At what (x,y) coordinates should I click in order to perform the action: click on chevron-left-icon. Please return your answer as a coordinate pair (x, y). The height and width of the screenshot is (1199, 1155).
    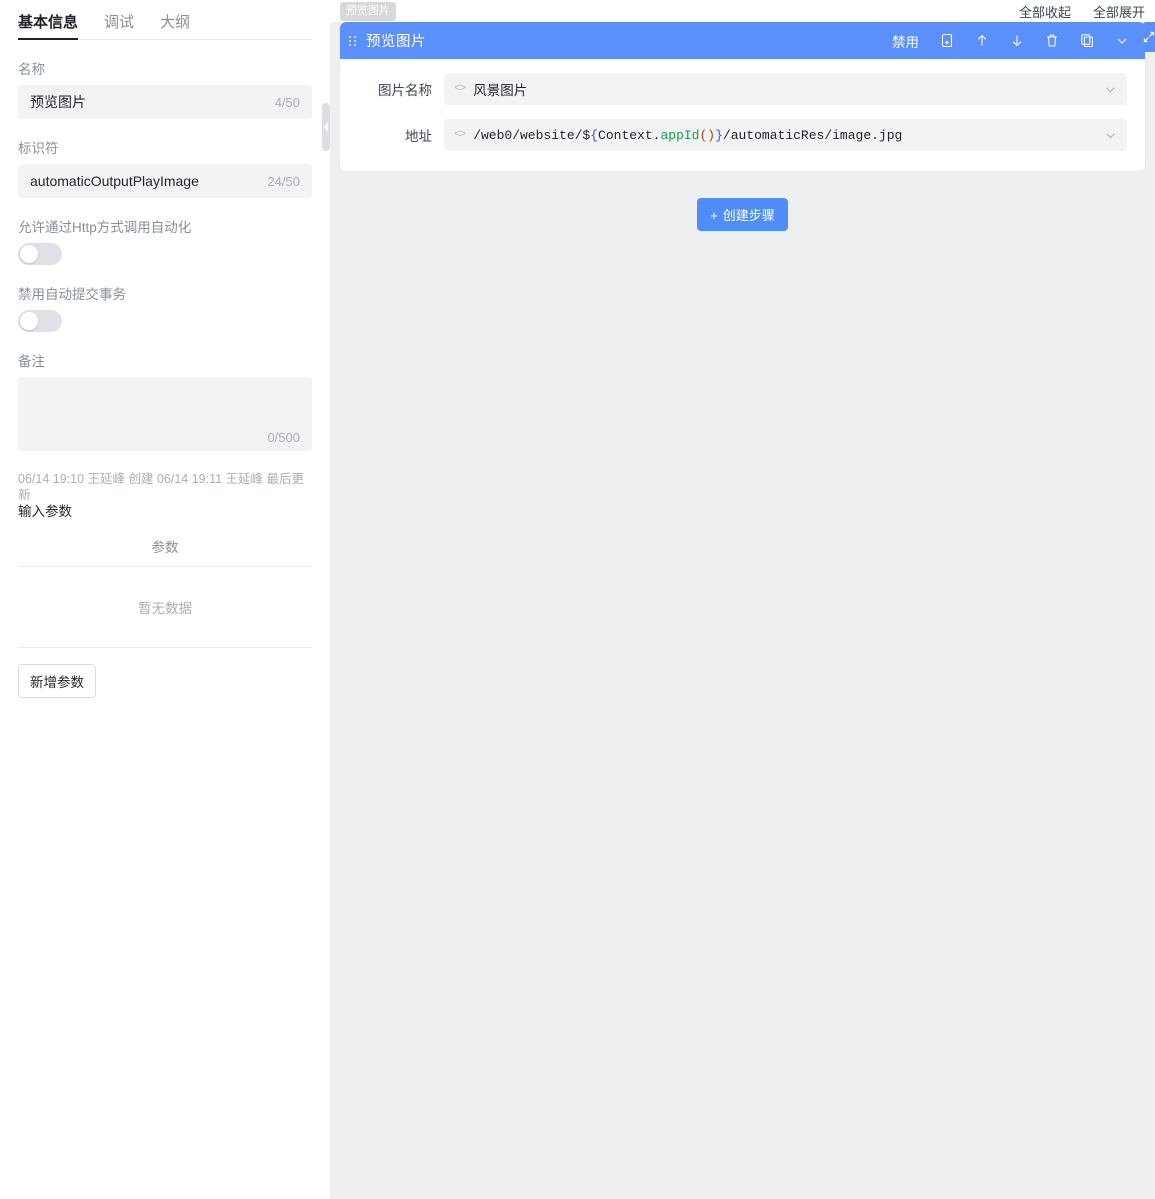
    Looking at the image, I should click on (326, 127).